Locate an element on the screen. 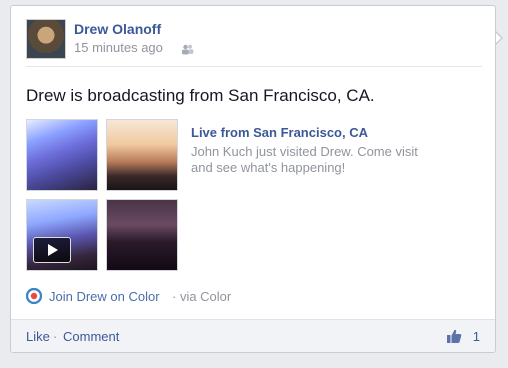  avatar is located at coordinates (46, 39).